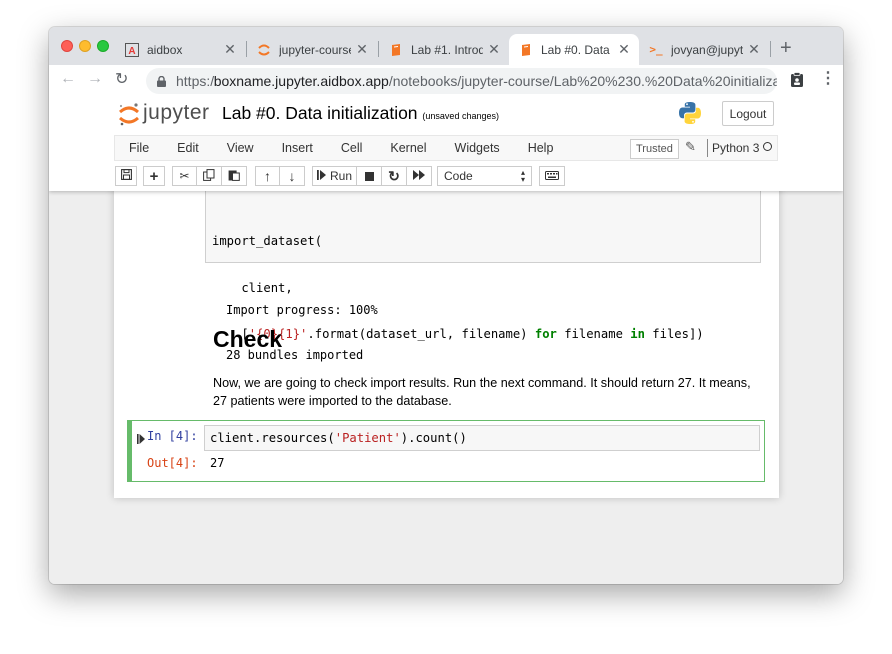 This screenshot has width=892, height=654. Describe the element at coordinates (301, 81) in the screenshot. I see `url-host: boxname.jupyter.aidbox.app` at that location.